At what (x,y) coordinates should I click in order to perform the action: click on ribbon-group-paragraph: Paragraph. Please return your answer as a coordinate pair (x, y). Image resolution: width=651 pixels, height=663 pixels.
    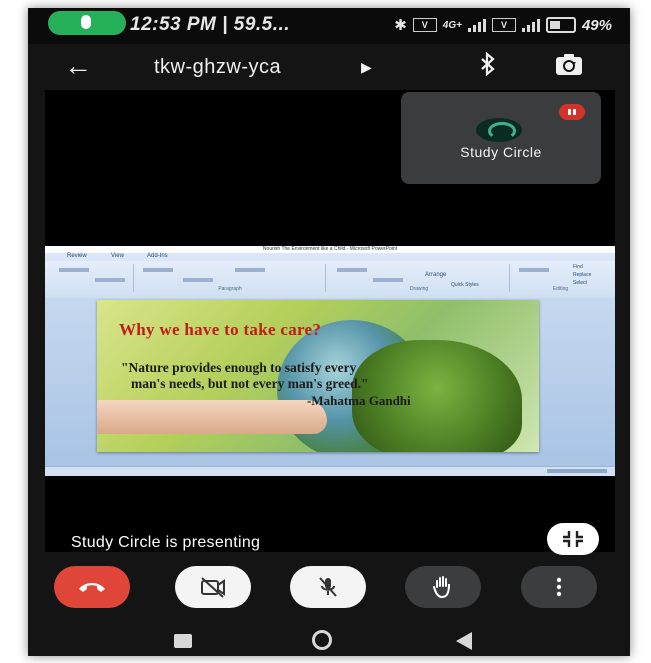
    Looking at the image, I should click on (230, 278).